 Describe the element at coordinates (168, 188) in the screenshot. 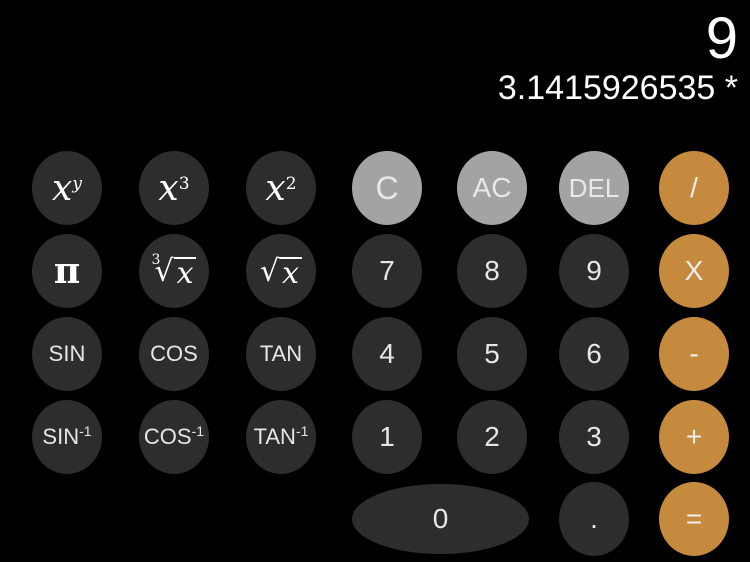

I see `cube-base: x` at that location.